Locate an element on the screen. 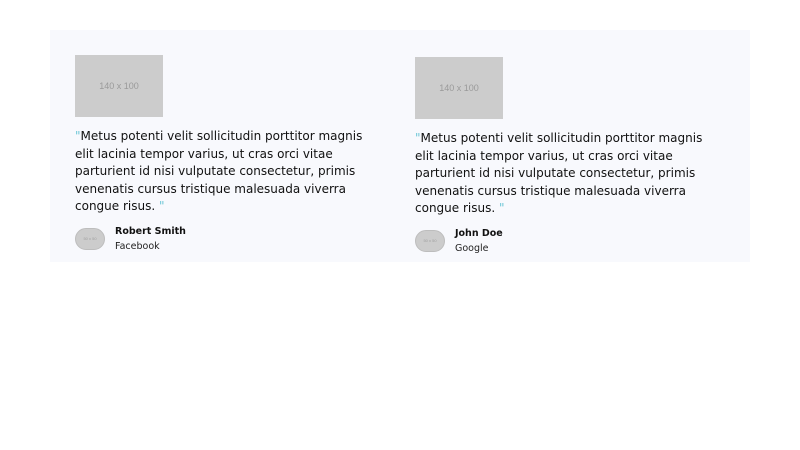 Image resolution: width=800 pixels, height=450 pixels. author-info: Robert Smith Facebook is located at coordinates (150, 239).